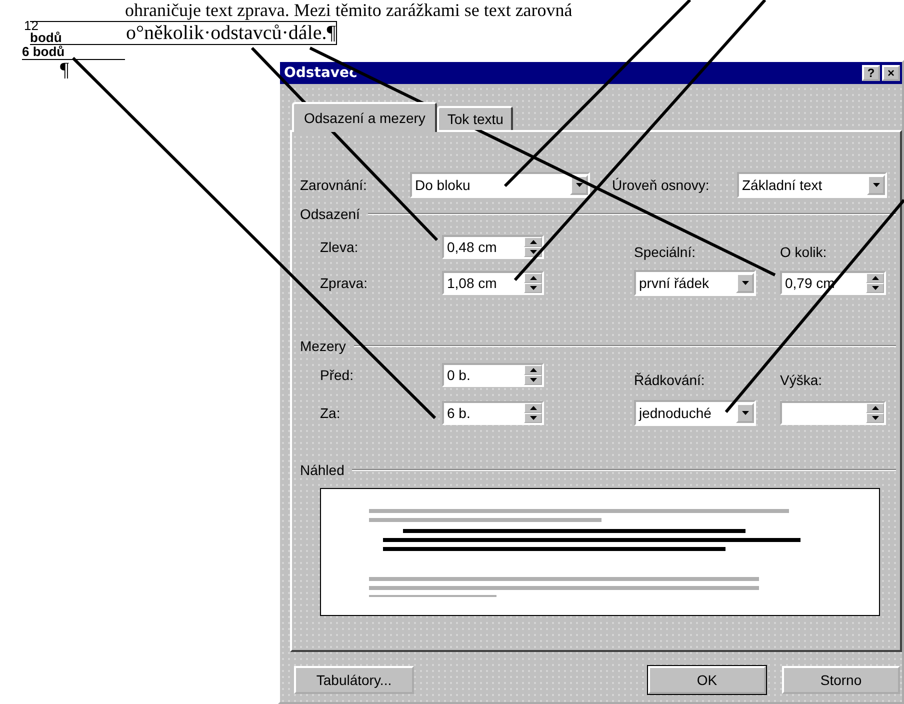 The width and height of the screenshot is (904, 704). What do you see at coordinates (833, 413) in the screenshot?
I see `spin-field` at bounding box center [833, 413].